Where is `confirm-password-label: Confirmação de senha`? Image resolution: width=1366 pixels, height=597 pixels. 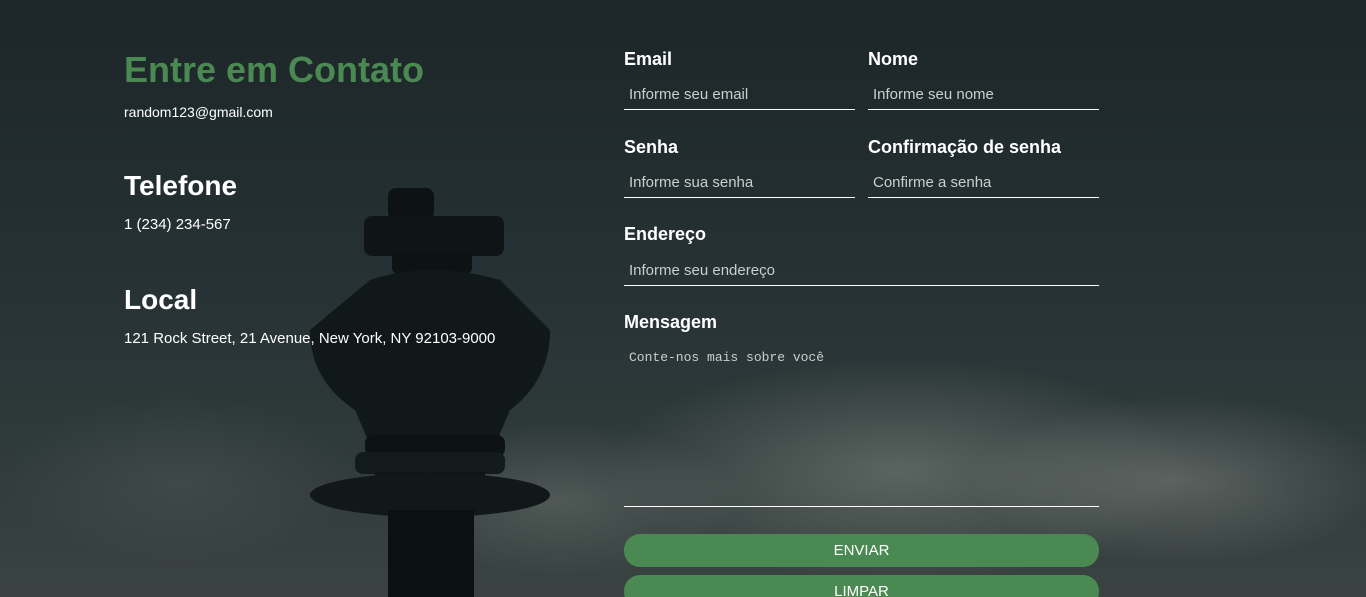
confirm-password-label: Confirmação de senha is located at coordinates (965, 147).